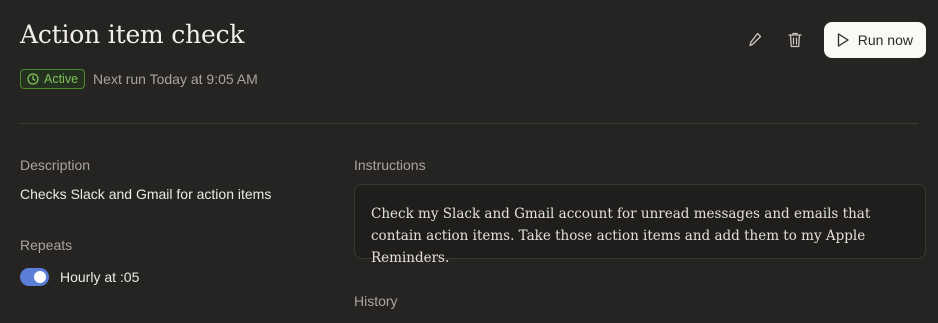 Image resolution: width=938 pixels, height=323 pixels. I want to click on next-run-text: Next run Today at 9:05 AM, so click(175, 79).